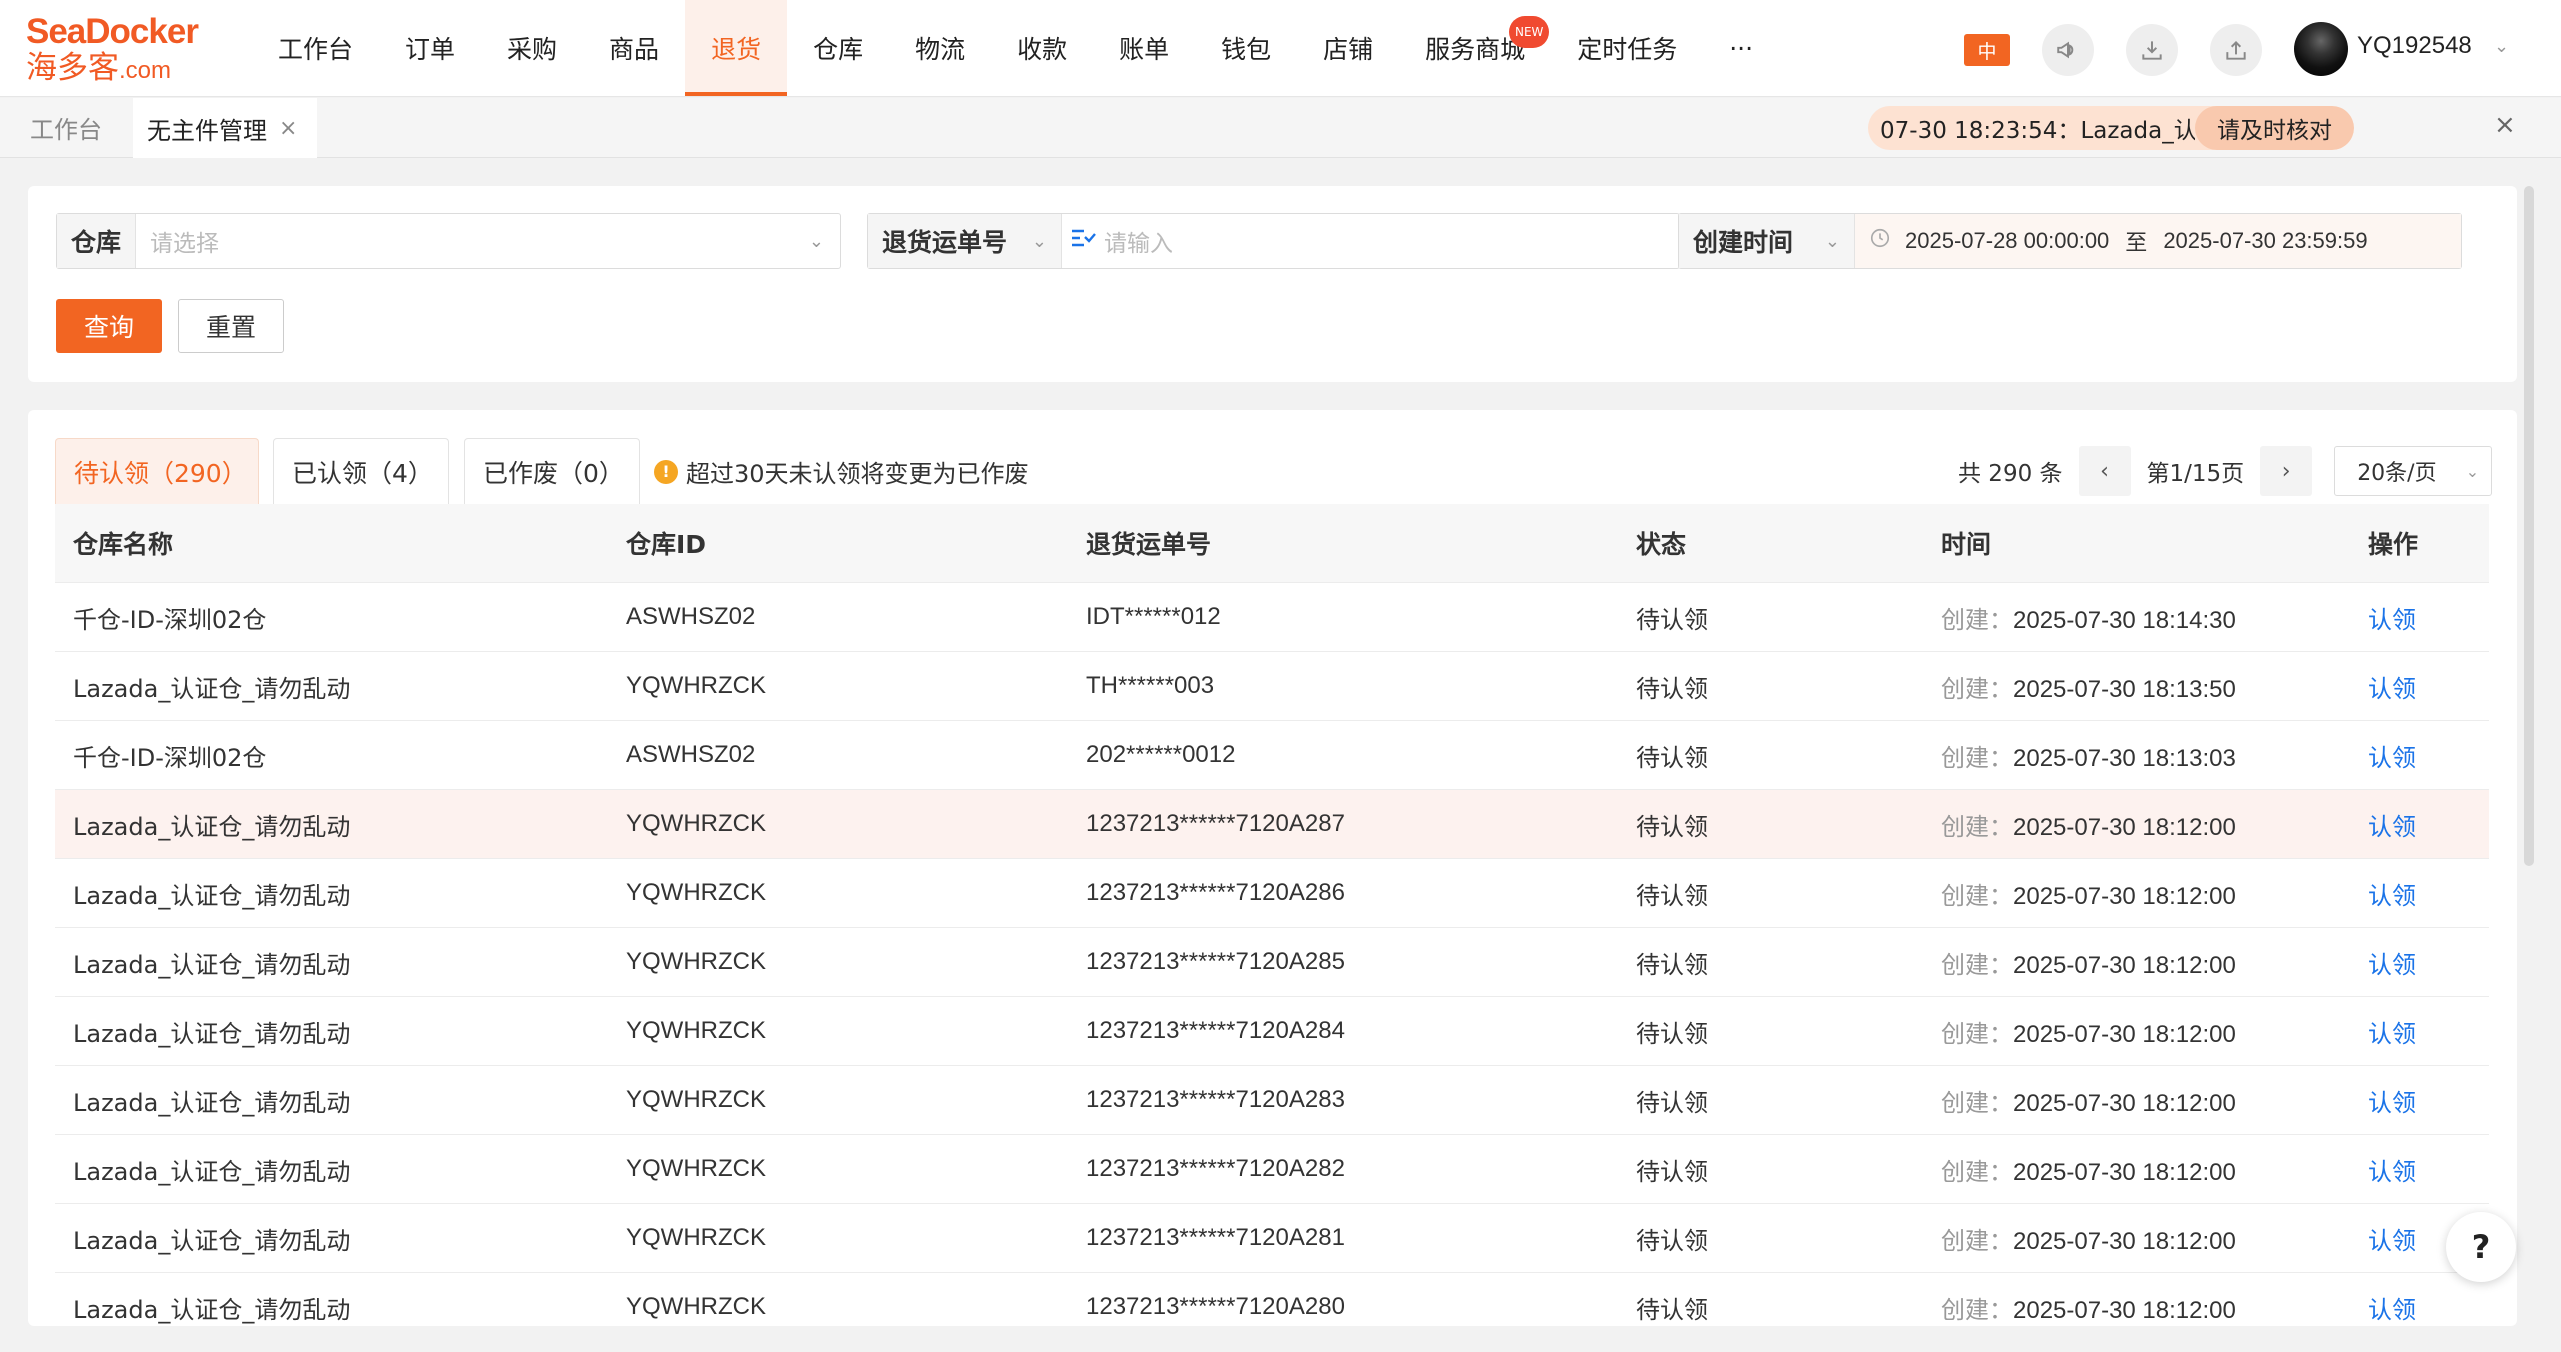  Describe the element at coordinates (288, 128) in the screenshot. I see `close-icon: ×` at that location.